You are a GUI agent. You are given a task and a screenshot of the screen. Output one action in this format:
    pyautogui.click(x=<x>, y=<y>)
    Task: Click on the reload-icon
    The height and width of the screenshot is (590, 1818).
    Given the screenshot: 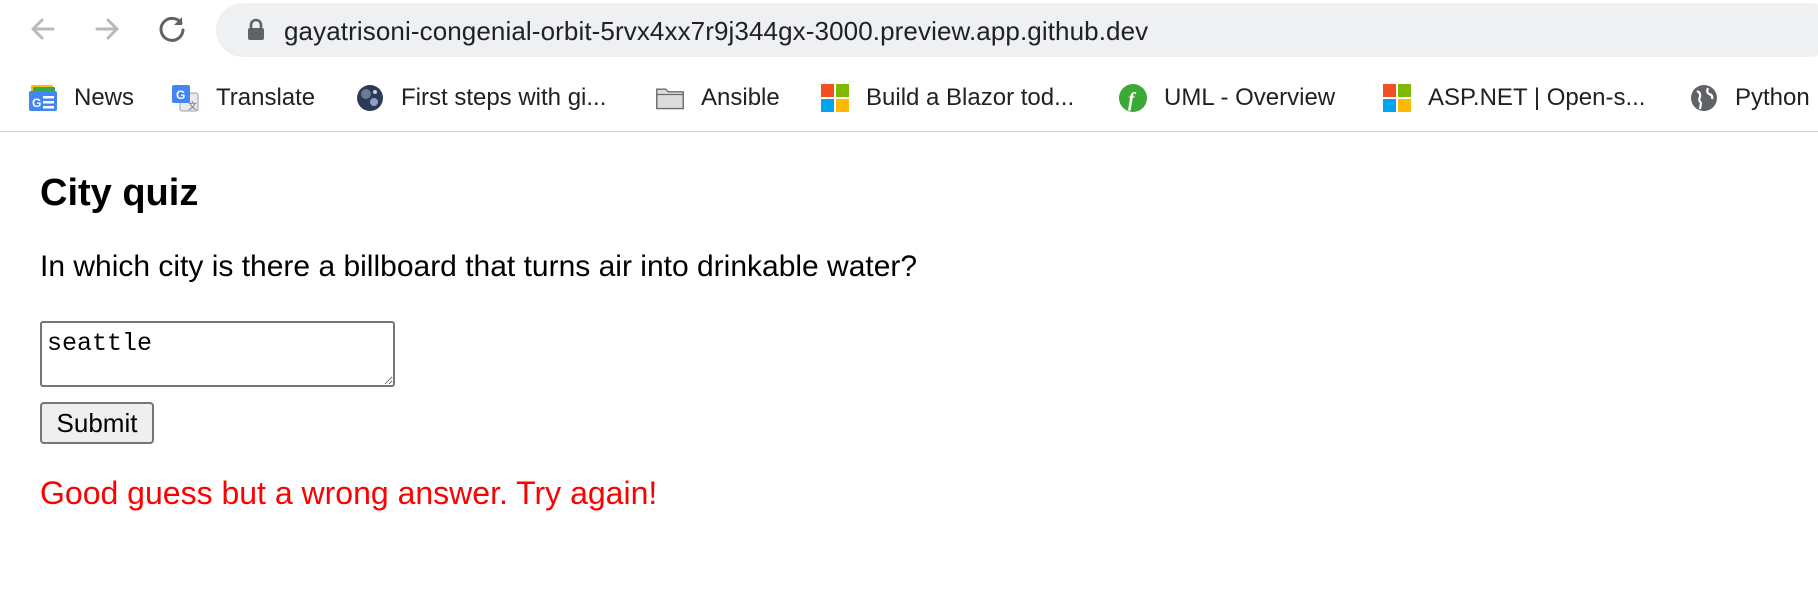 What is the action you would take?
    pyautogui.click(x=172, y=29)
    